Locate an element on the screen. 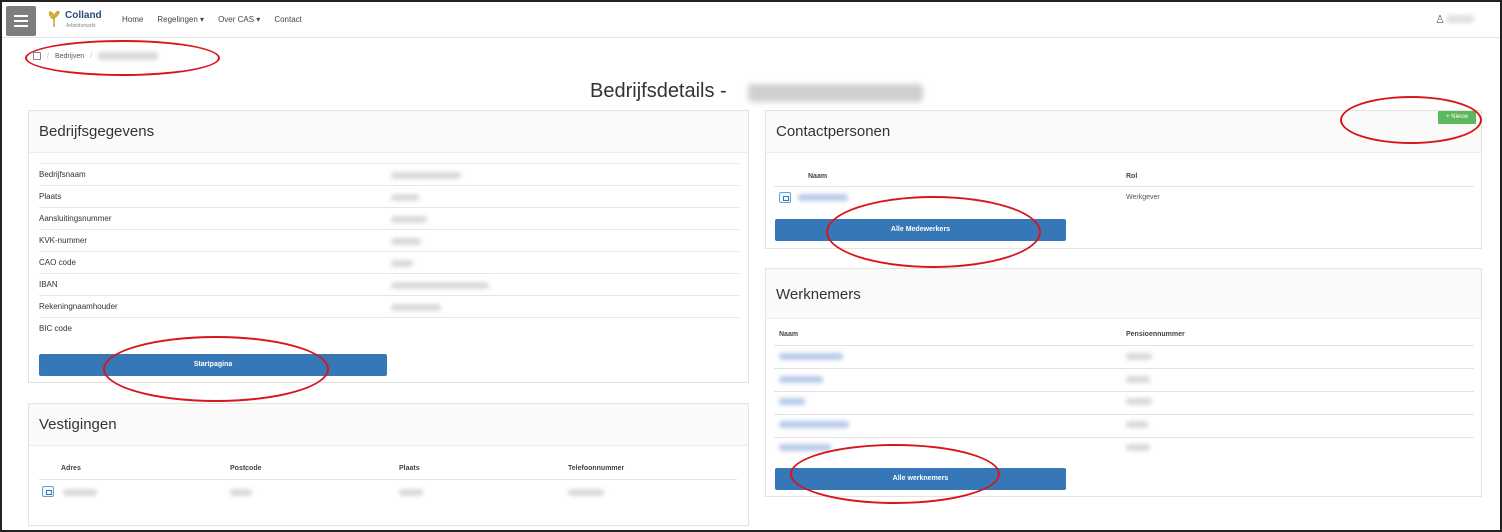  field-row: CAO code is located at coordinates (389, 262).